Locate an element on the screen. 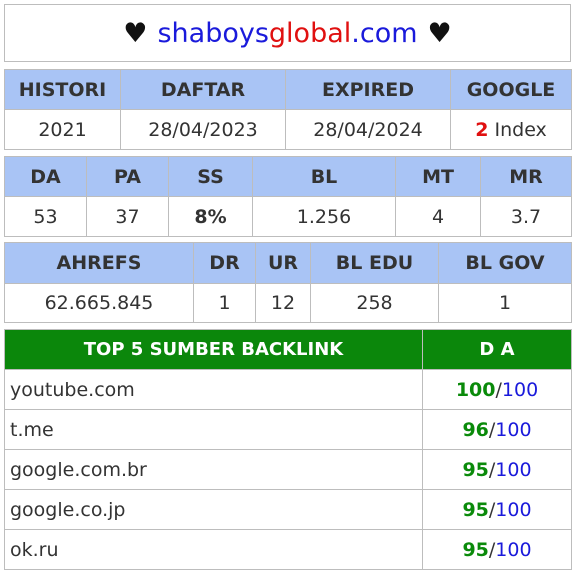 The image size is (575, 574). value-bl: 1.256 is located at coordinates (324, 216).